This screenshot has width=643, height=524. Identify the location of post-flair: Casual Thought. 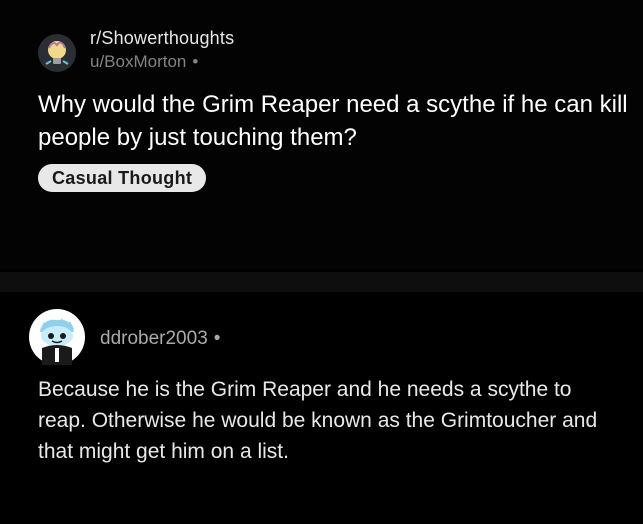
(122, 178).